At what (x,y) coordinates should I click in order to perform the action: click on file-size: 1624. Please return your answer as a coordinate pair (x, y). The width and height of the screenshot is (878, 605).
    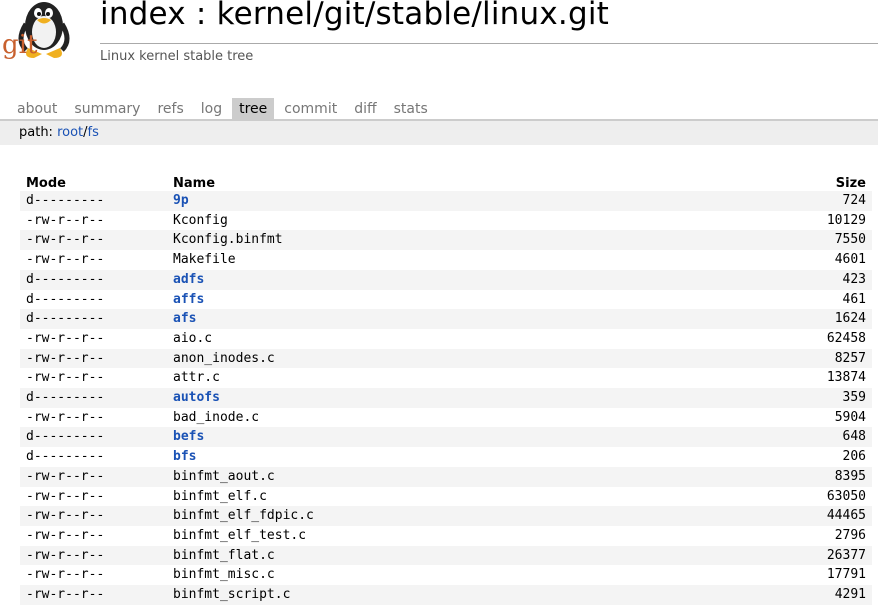
    Looking at the image, I should click on (783, 319).